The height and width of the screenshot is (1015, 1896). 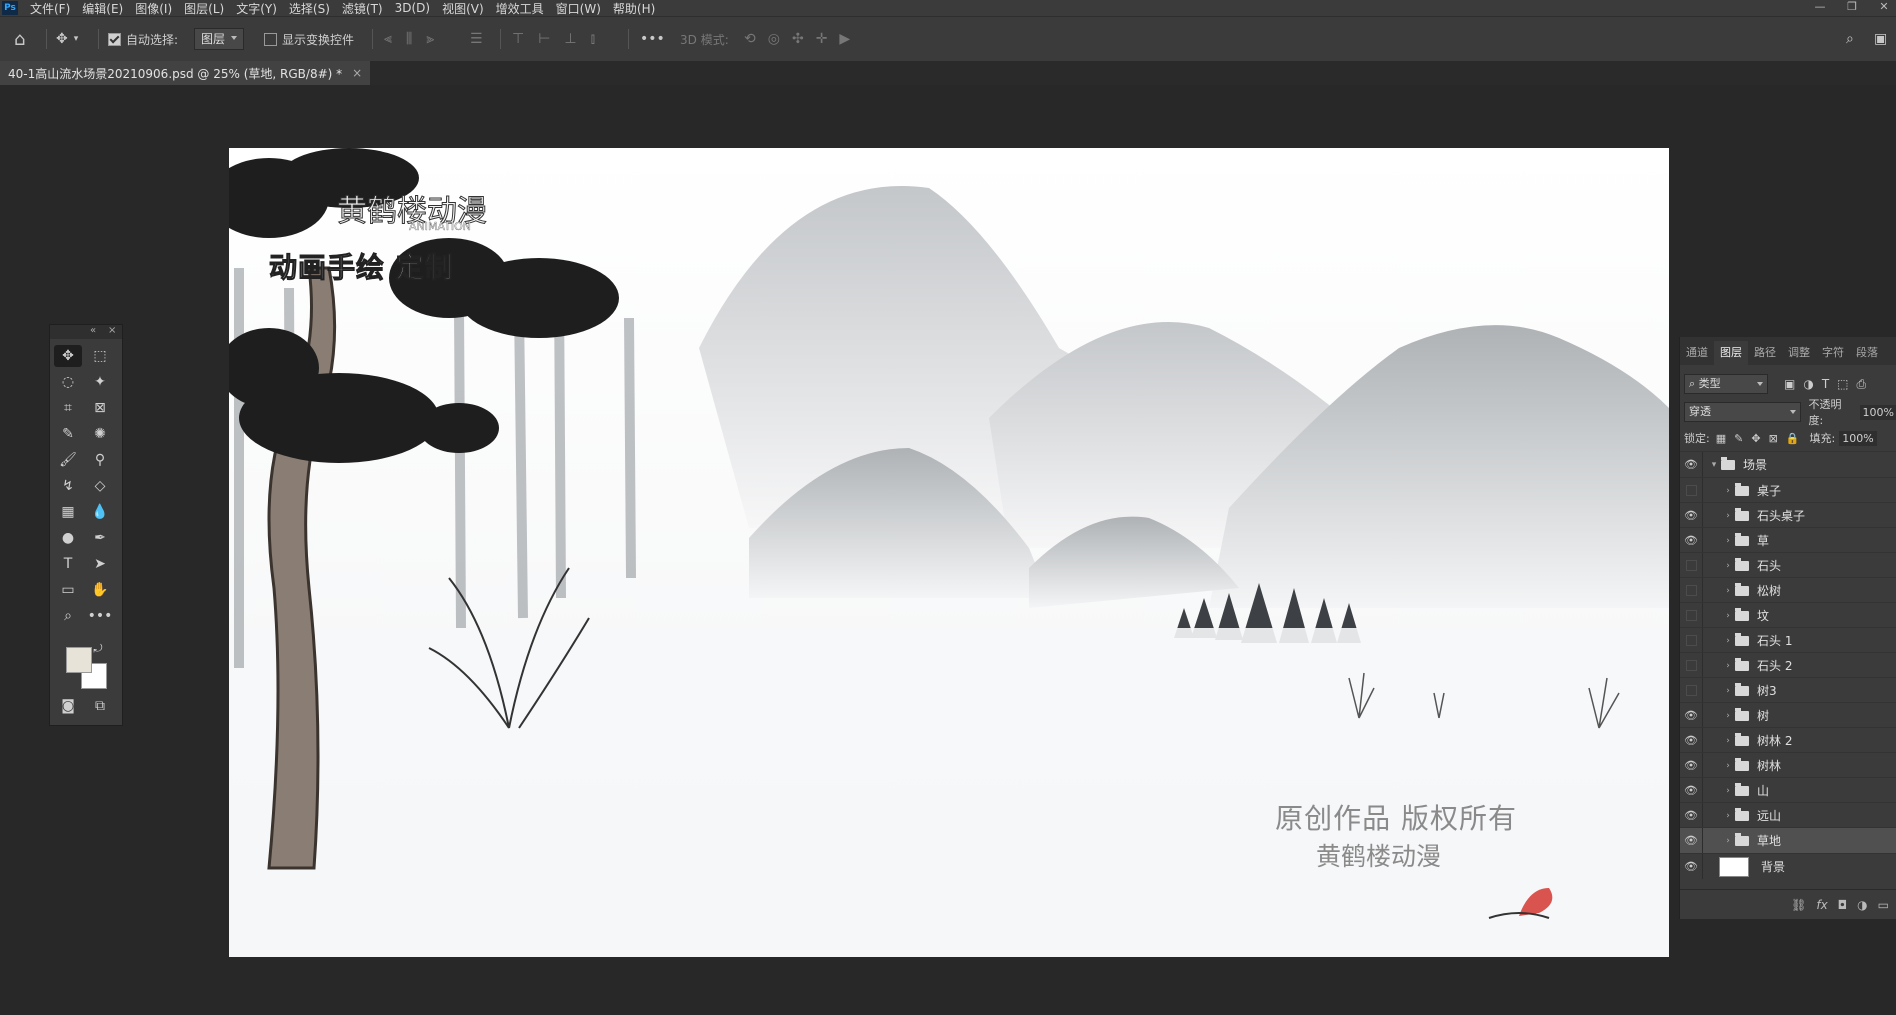 What do you see at coordinates (1788, 690) in the screenshot?
I see `layer-row: › 树3` at bounding box center [1788, 690].